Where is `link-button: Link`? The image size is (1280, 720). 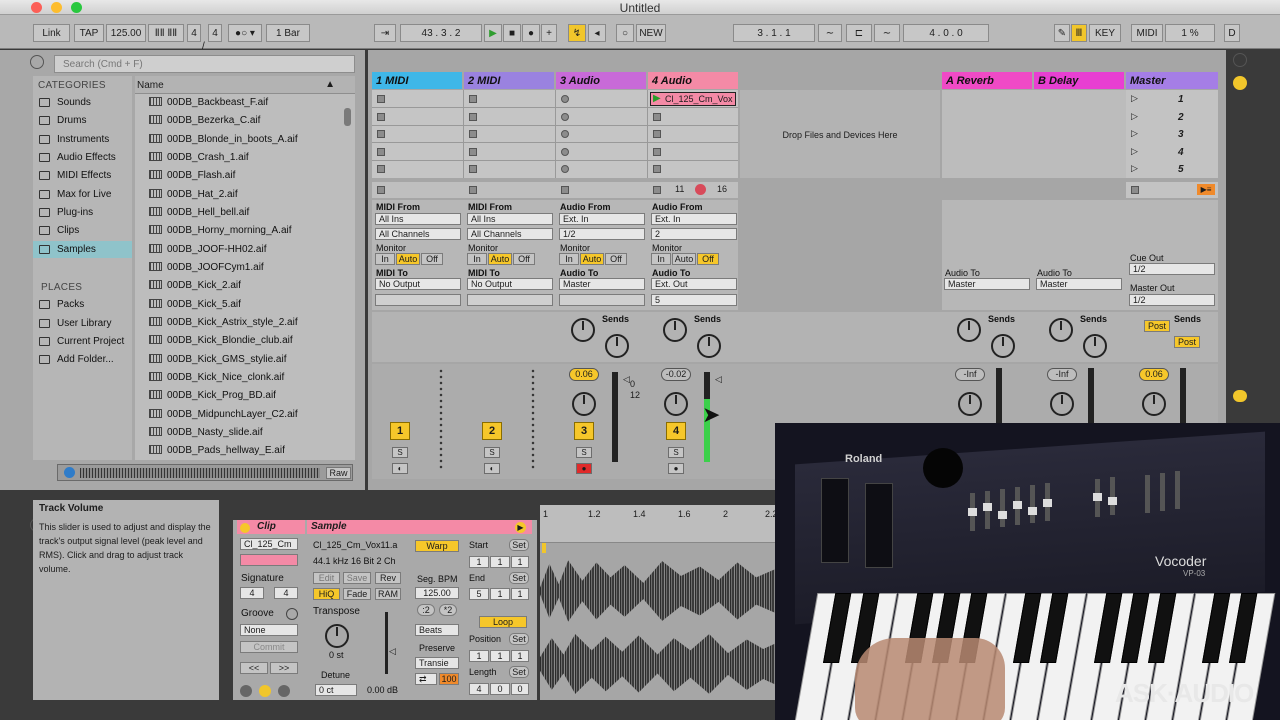 link-button: Link is located at coordinates (51, 33).